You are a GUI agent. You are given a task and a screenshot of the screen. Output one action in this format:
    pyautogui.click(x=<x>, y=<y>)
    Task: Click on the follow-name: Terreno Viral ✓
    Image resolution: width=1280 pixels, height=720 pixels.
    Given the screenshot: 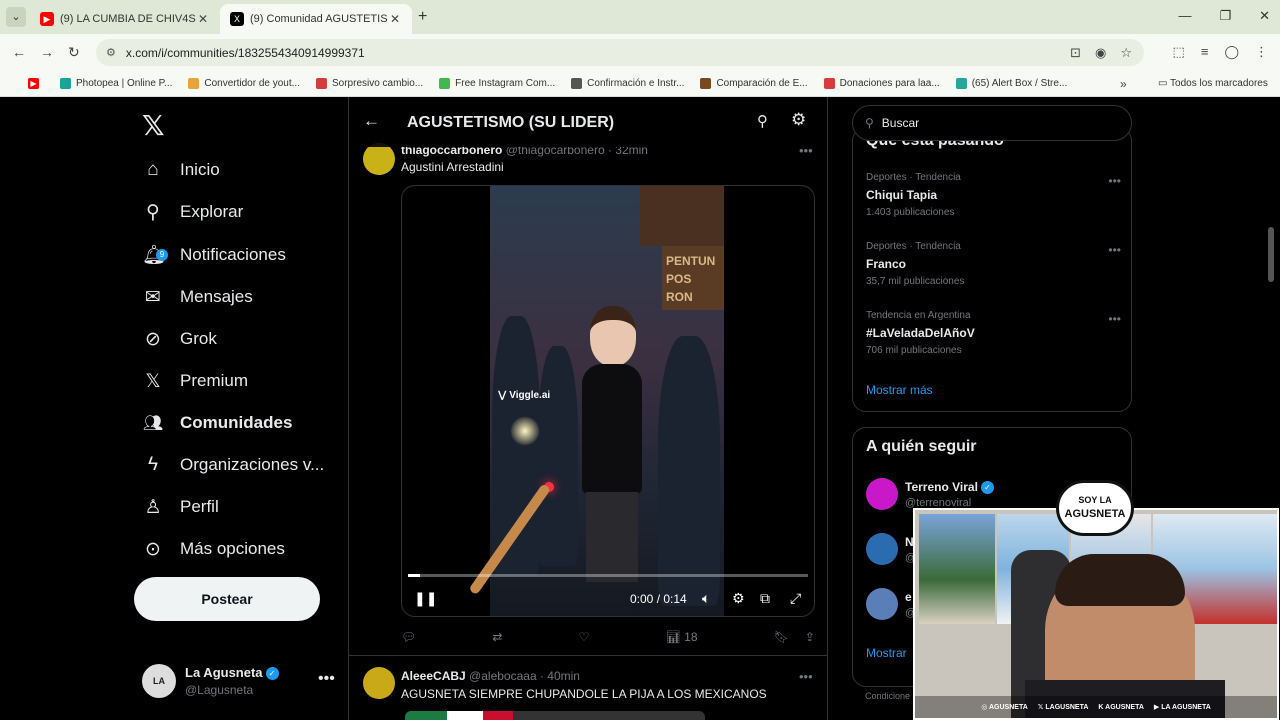 What is the action you would take?
    pyautogui.click(x=949, y=487)
    